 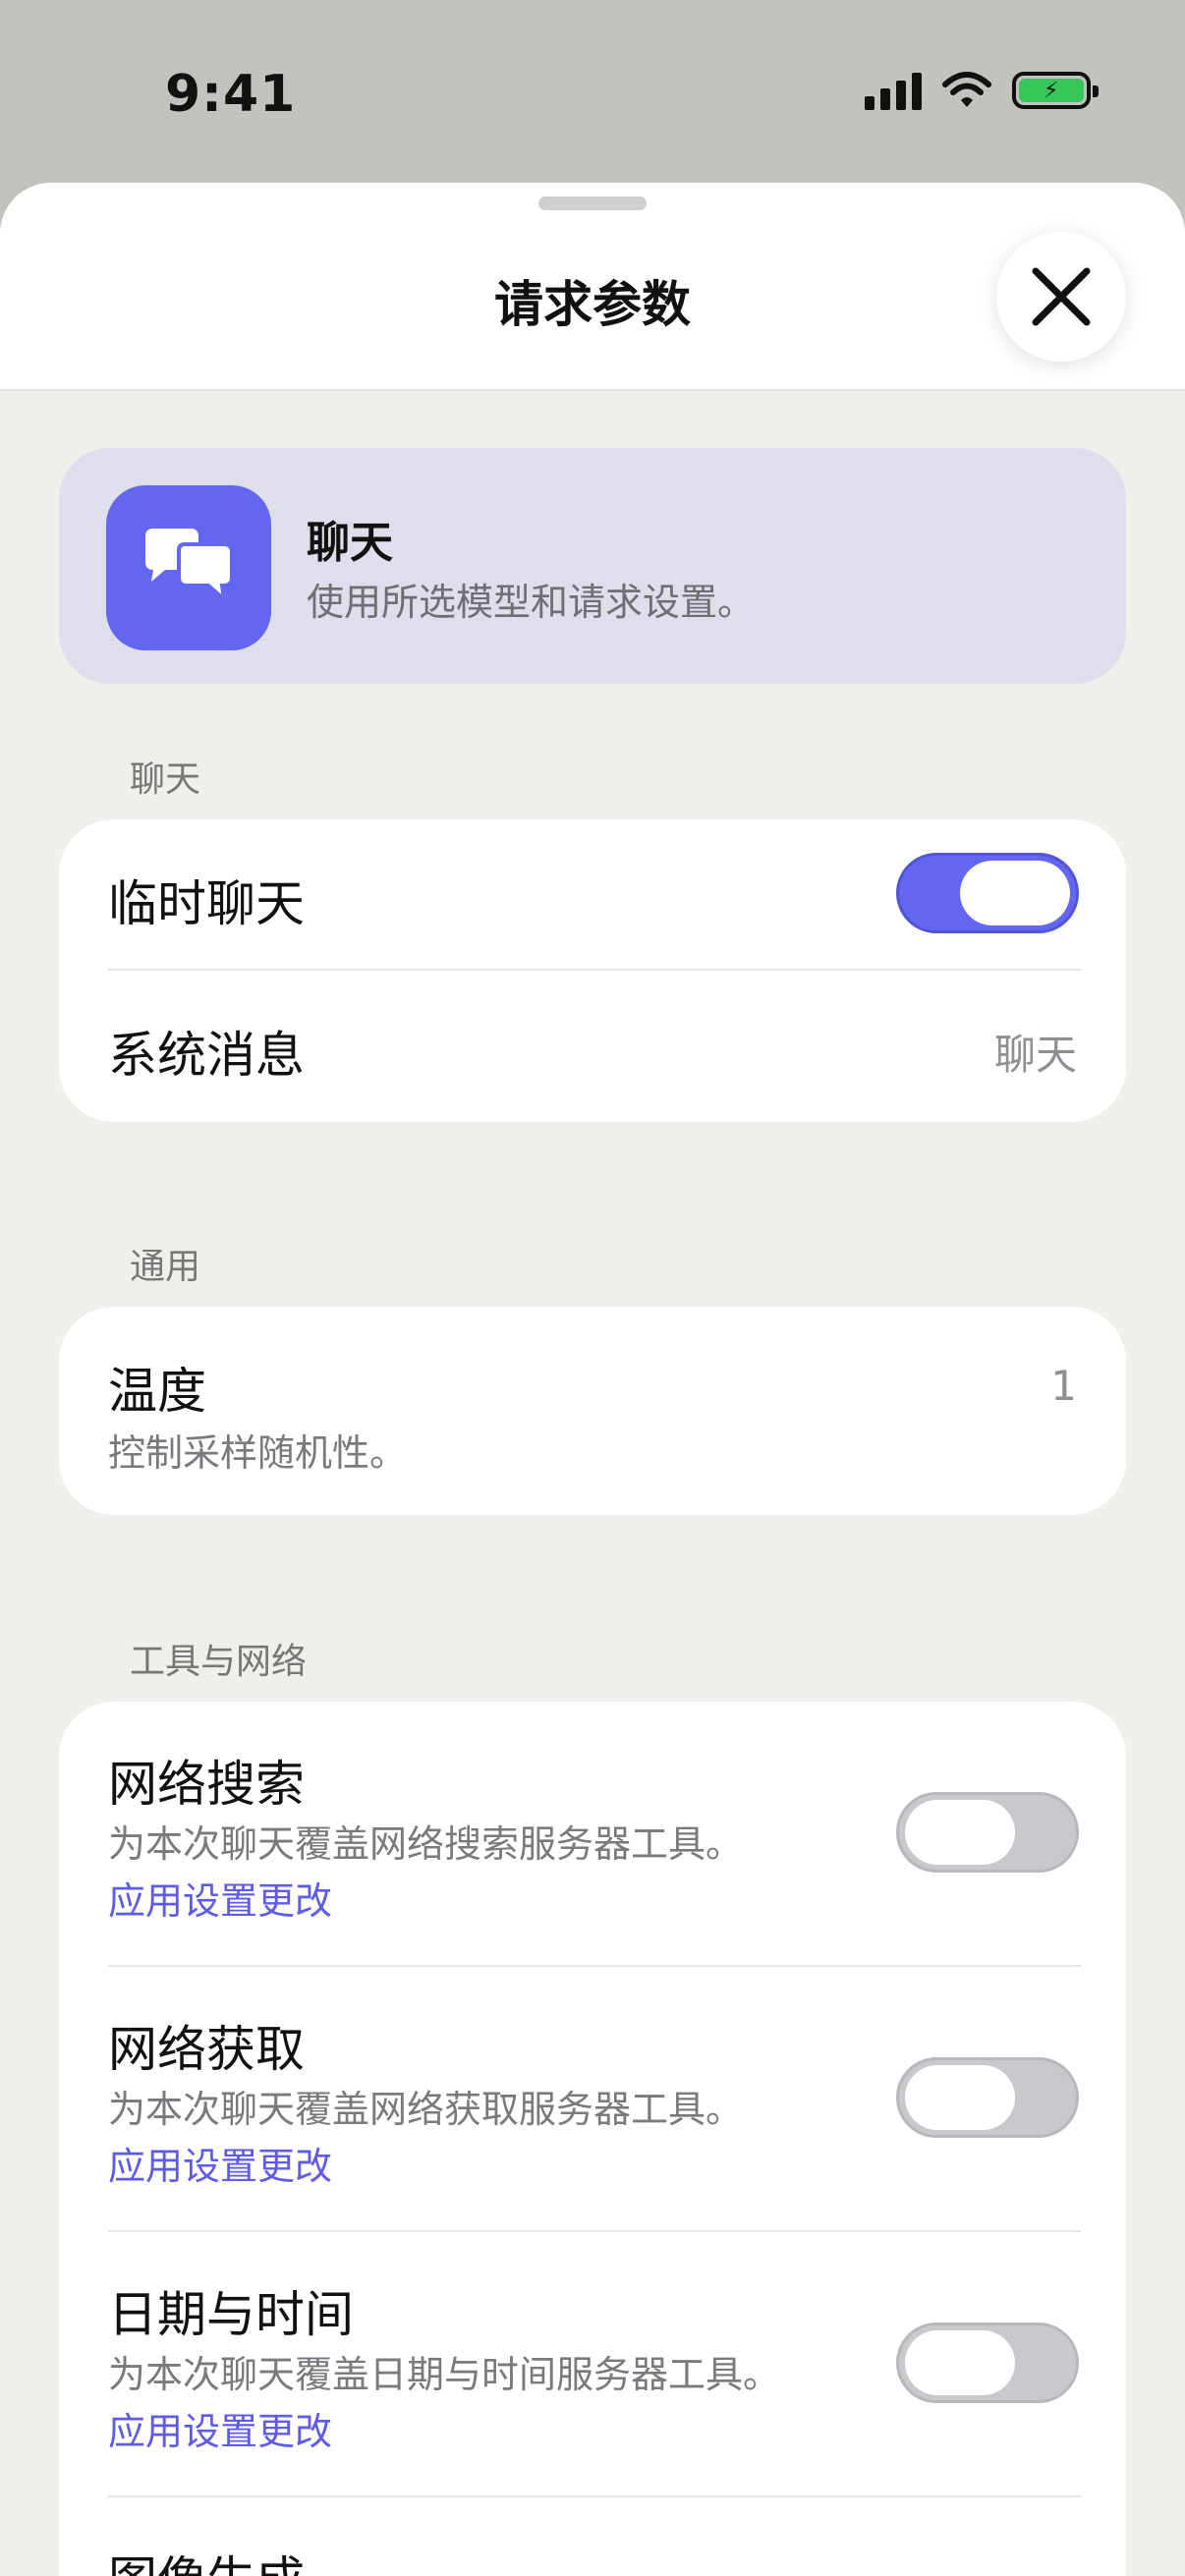 What do you see at coordinates (189, 567) in the screenshot?
I see `chat-bubbles-icon` at bounding box center [189, 567].